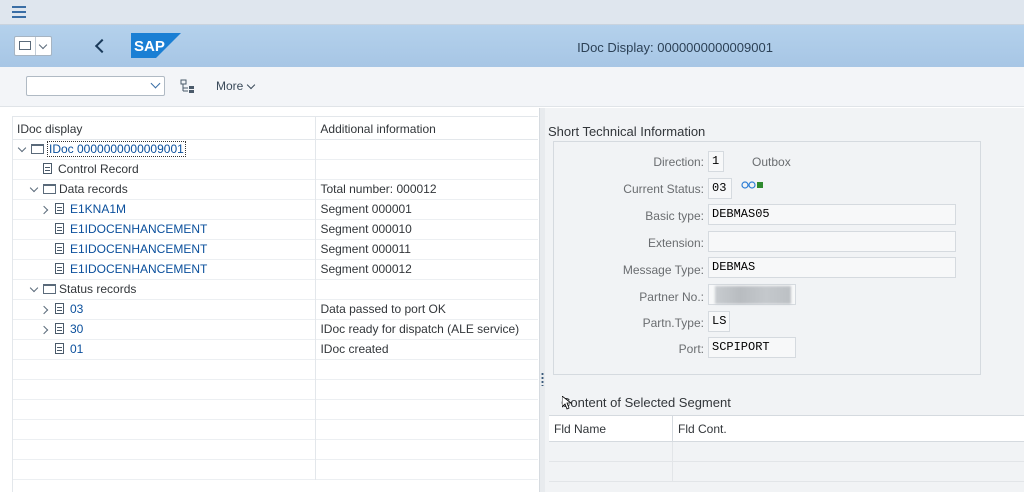  I want to click on column-header-additional-info: Additional information, so click(427, 128).